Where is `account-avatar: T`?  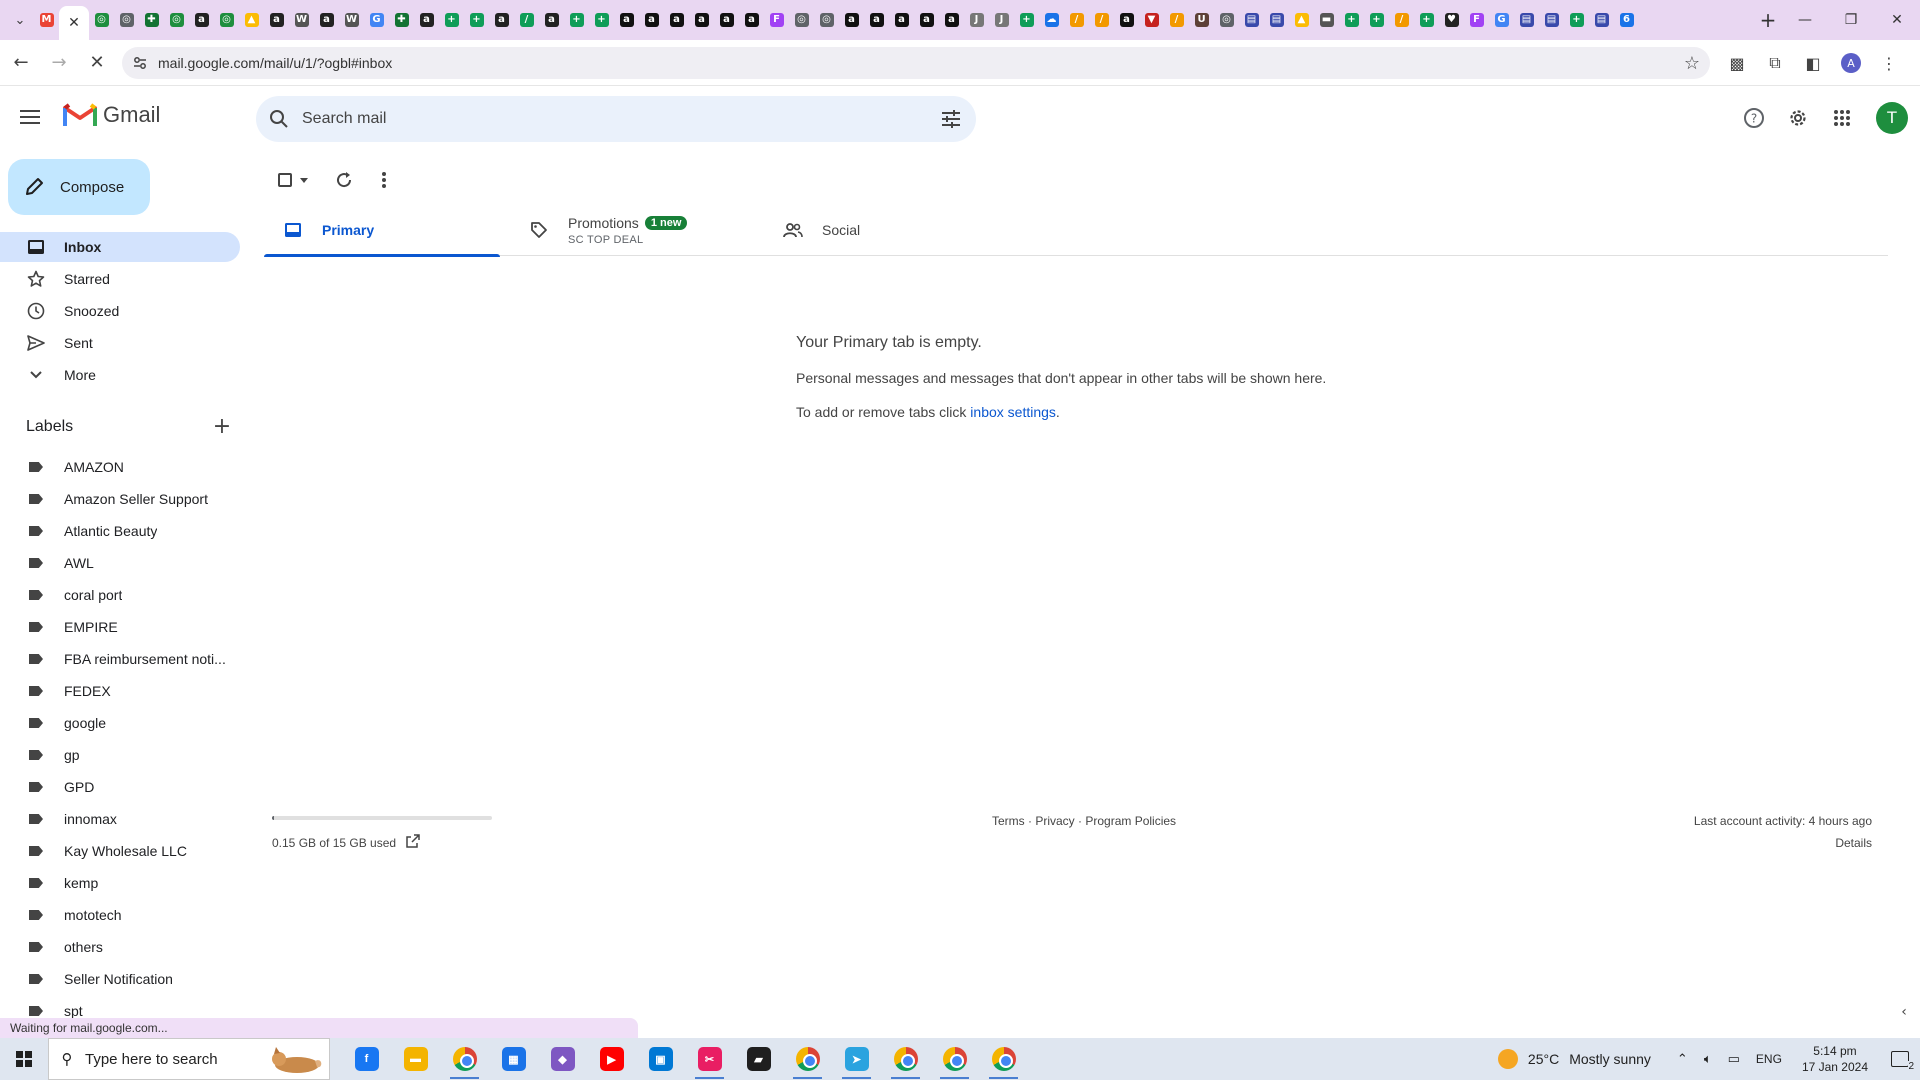 account-avatar: T is located at coordinates (1892, 118).